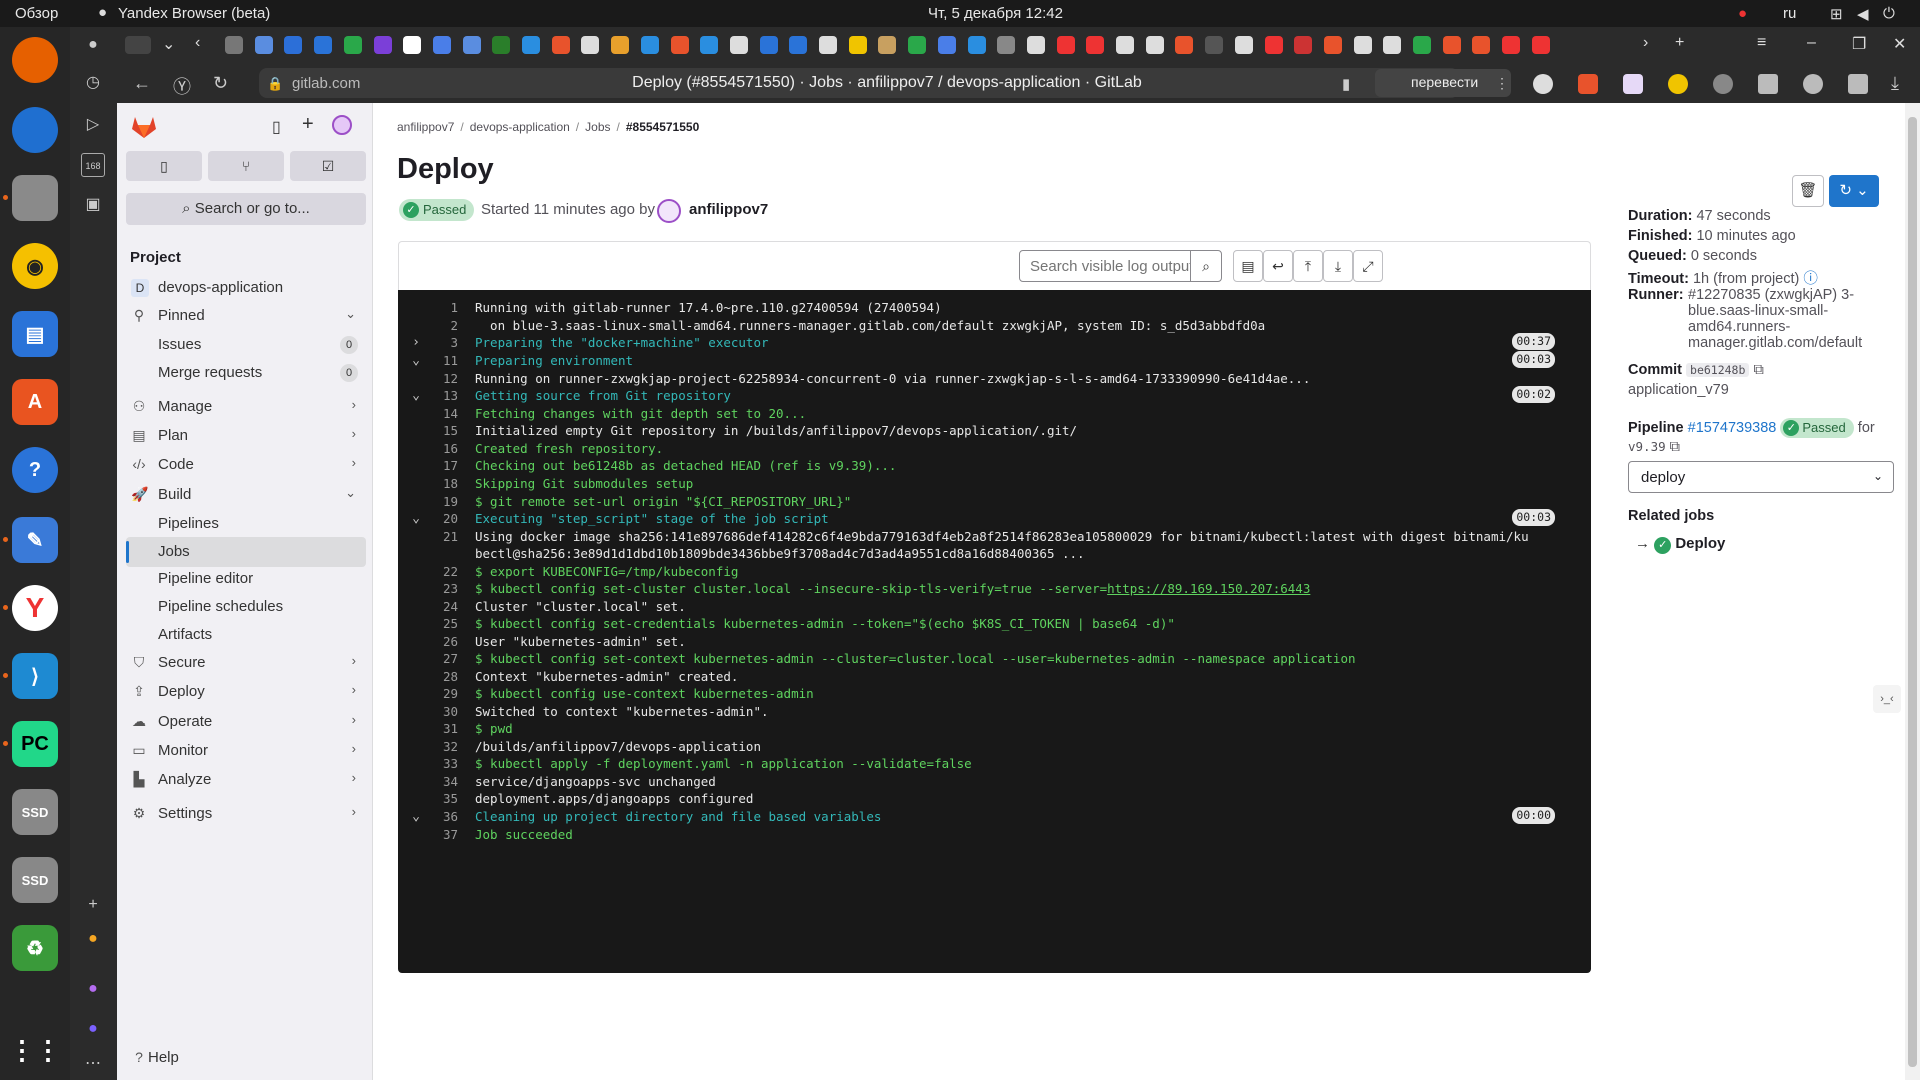 The height and width of the screenshot is (1080, 1920). What do you see at coordinates (35, 60) in the screenshot?
I see `firefox-icon` at bounding box center [35, 60].